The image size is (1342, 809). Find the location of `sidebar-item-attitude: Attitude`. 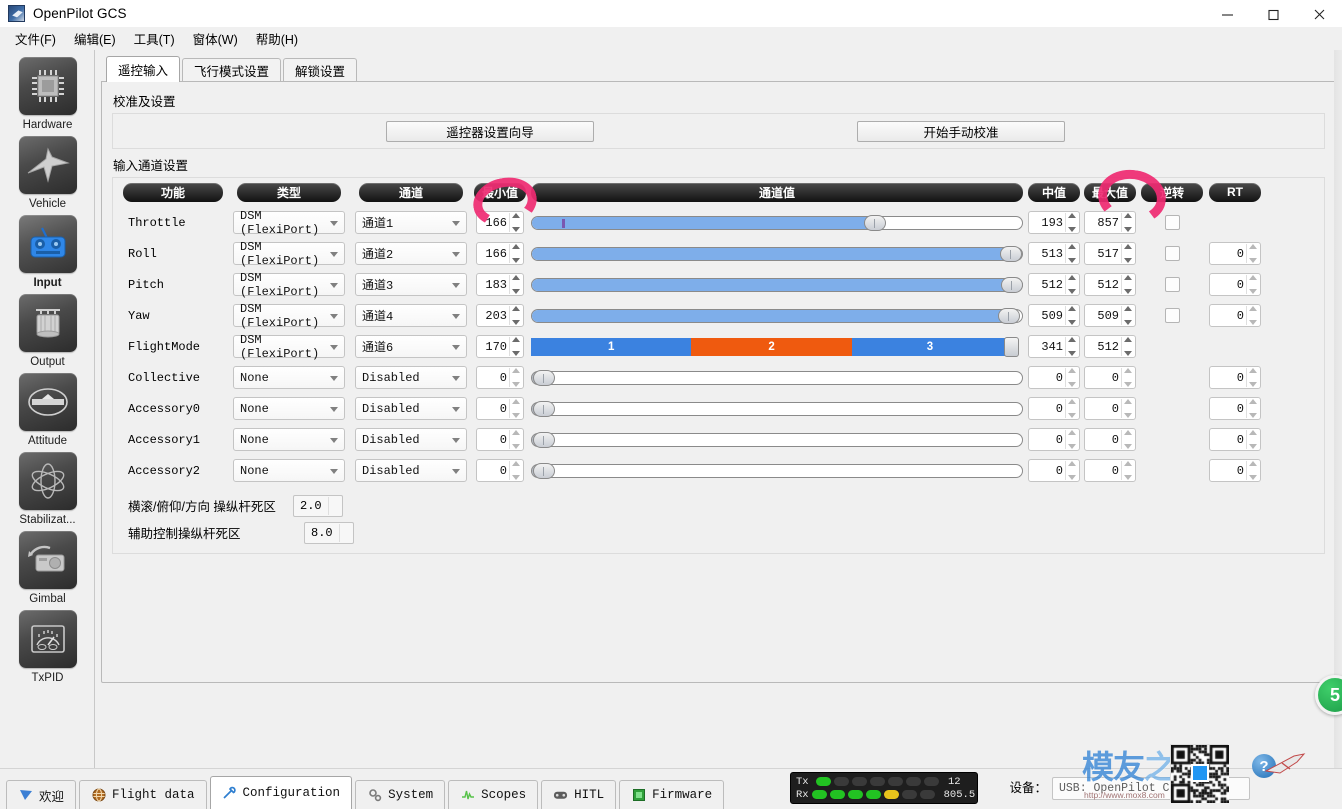

sidebar-item-attitude: Attitude is located at coordinates (47, 410).